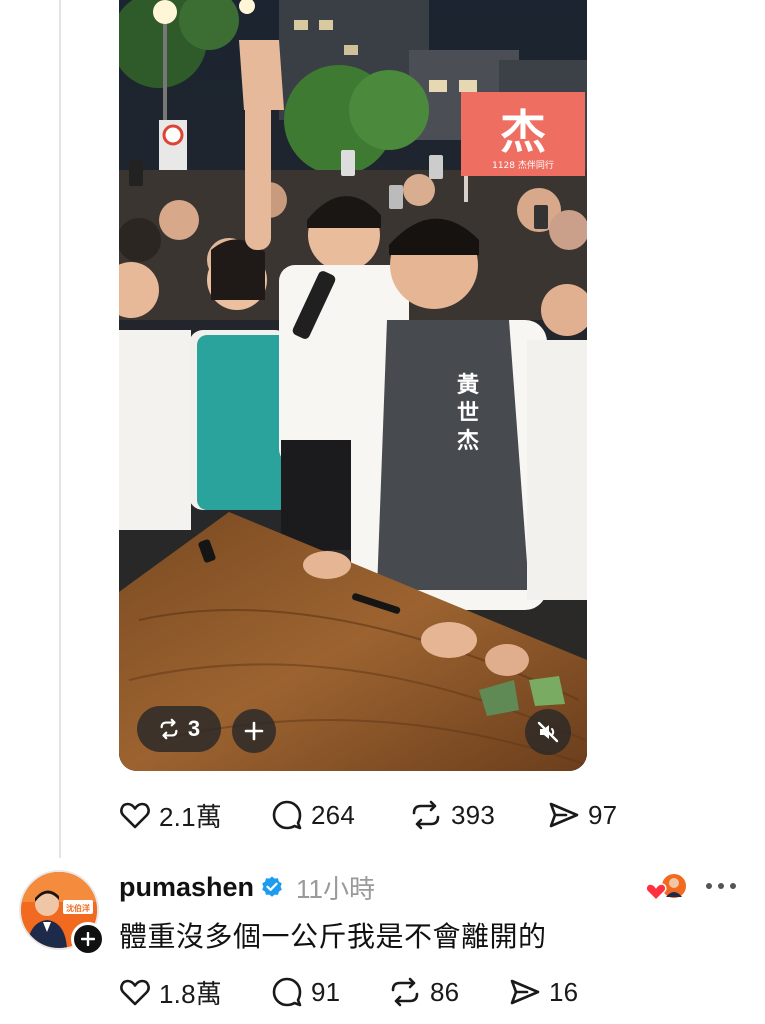 This screenshot has height=1024, width=765. Describe the element at coordinates (382, 992) in the screenshot. I see `reply-action-bar: 1.8萬 91 86 16` at that location.